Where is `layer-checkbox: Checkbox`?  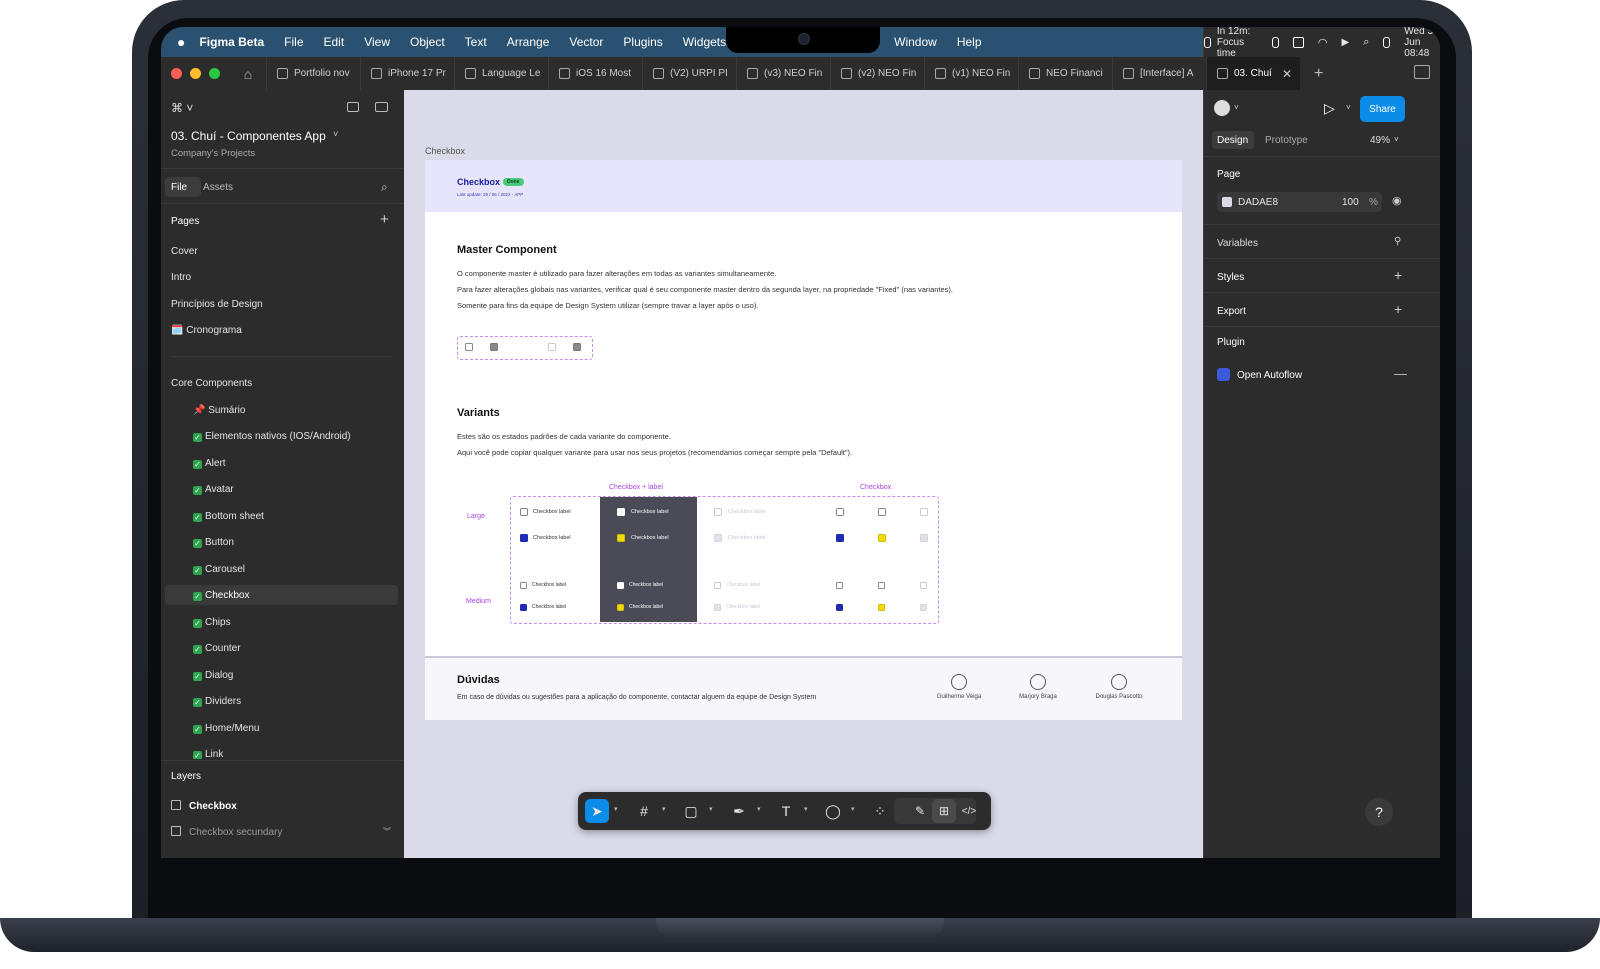
layer-checkbox: Checkbox is located at coordinates (204, 806).